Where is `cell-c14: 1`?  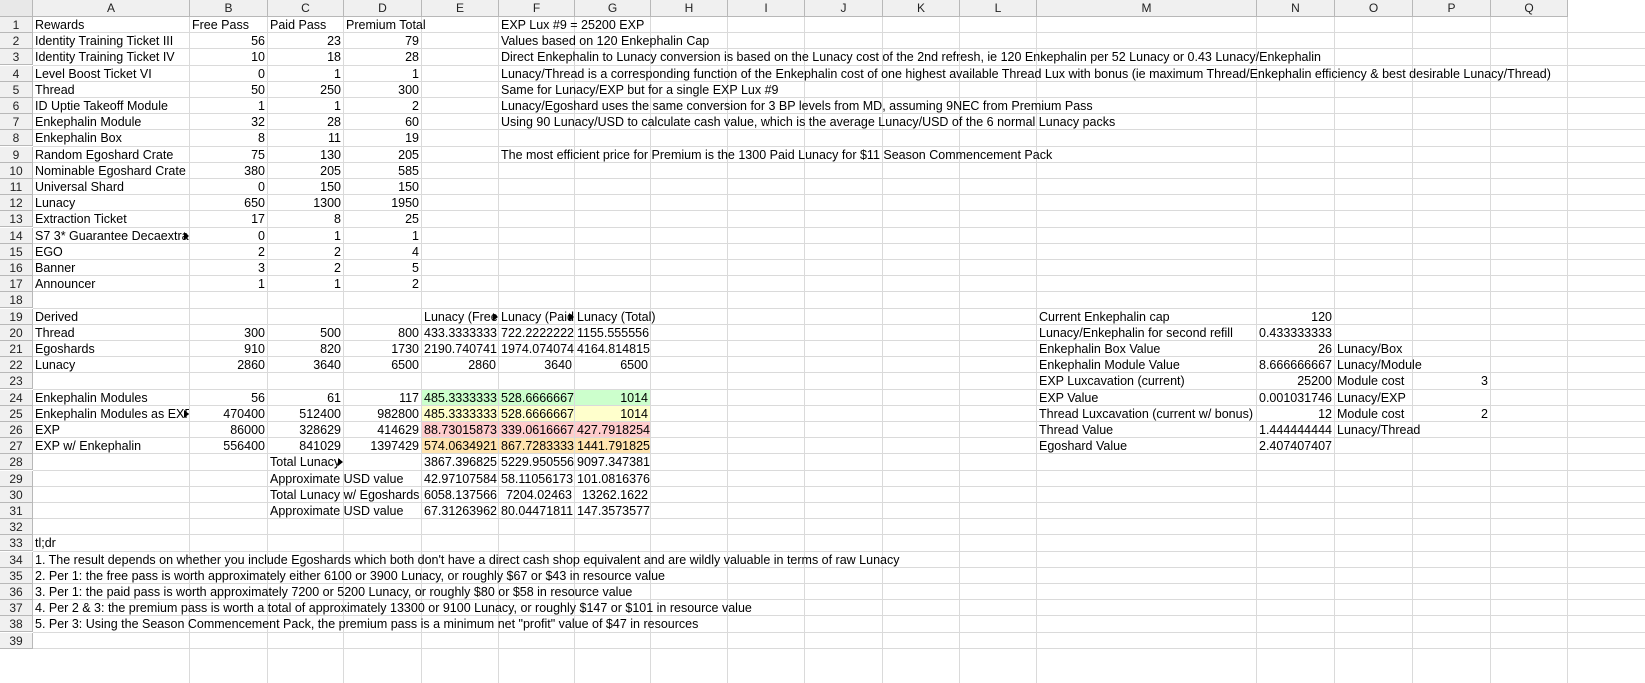
cell-c14: 1 is located at coordinates (305, 235).